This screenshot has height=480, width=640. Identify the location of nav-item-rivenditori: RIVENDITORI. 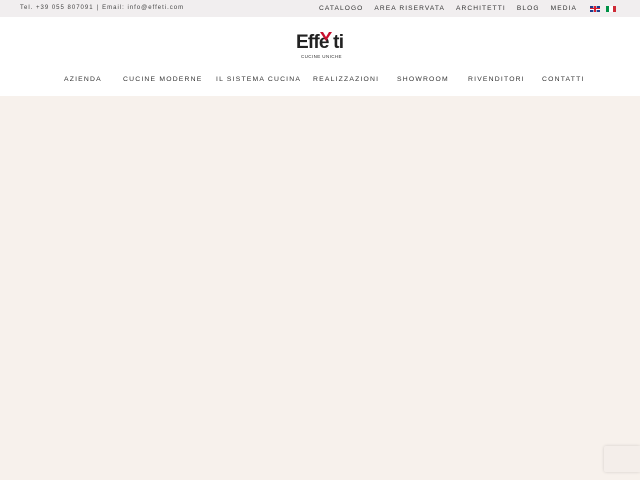
(496, 80).